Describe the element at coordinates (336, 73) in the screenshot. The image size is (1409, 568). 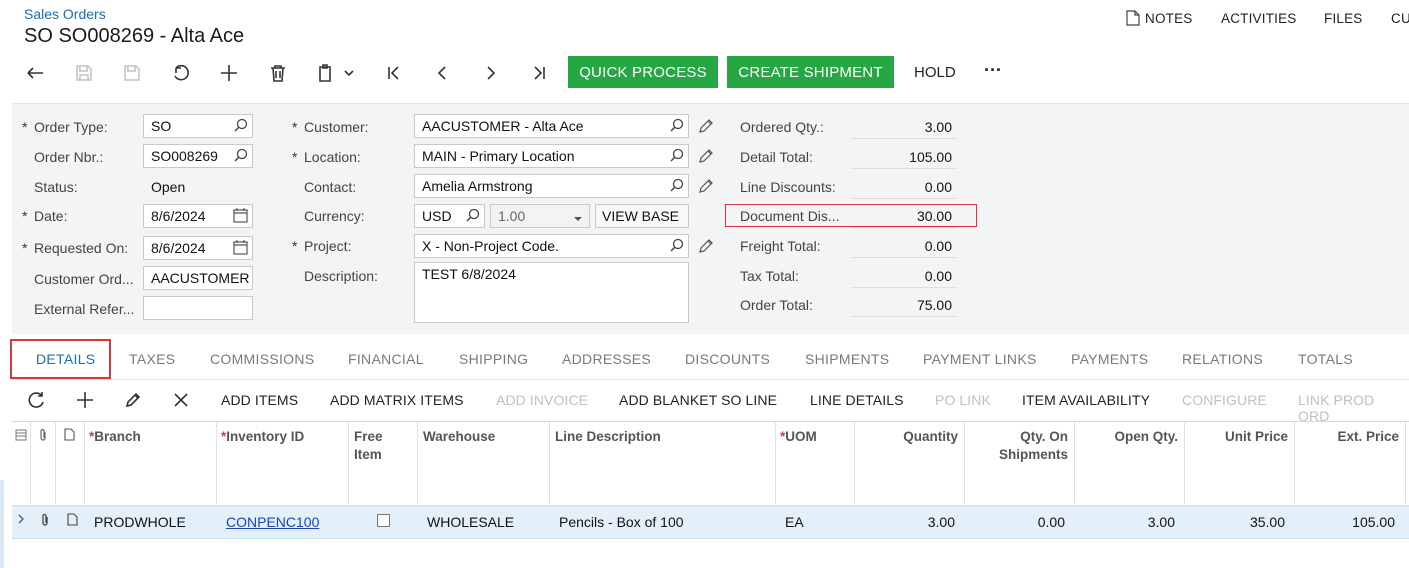
I see `copy-paste-icon` at that location.